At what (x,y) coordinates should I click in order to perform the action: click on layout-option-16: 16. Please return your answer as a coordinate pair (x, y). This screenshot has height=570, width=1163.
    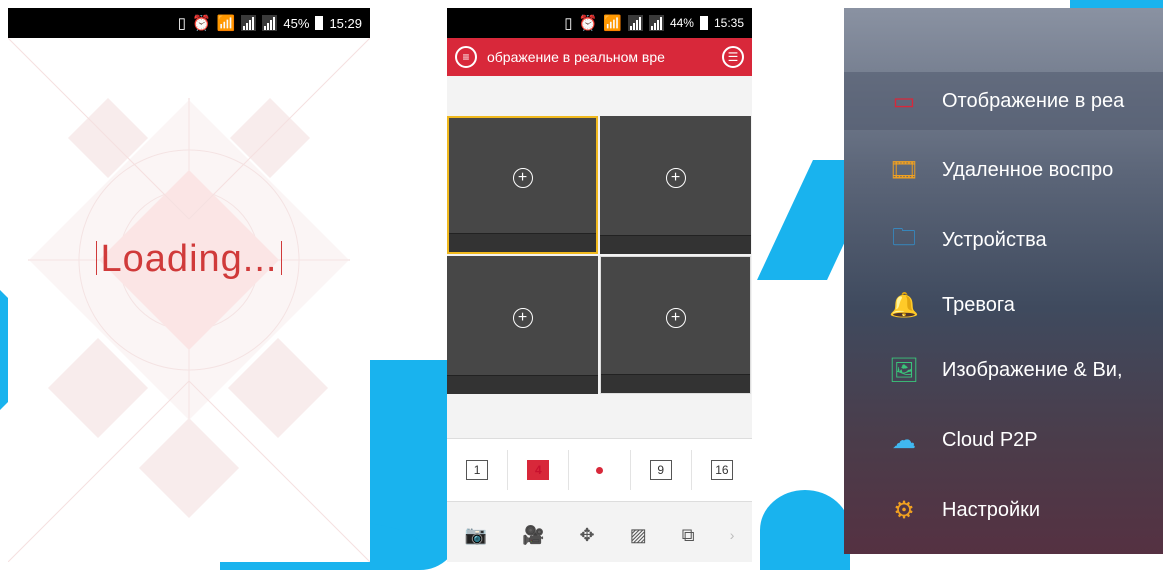
    Looking at the image, I should click on (722, 470).